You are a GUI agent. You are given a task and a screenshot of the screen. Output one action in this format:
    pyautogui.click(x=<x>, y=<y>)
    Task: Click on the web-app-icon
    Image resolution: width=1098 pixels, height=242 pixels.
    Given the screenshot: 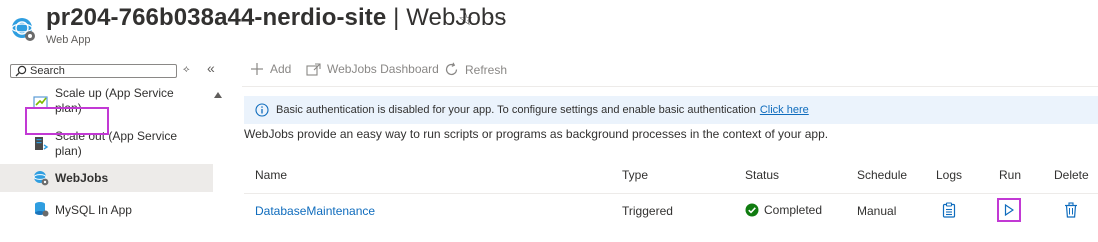 What is the action you would take?
    pyautogui.click(x=23, y=29)
    